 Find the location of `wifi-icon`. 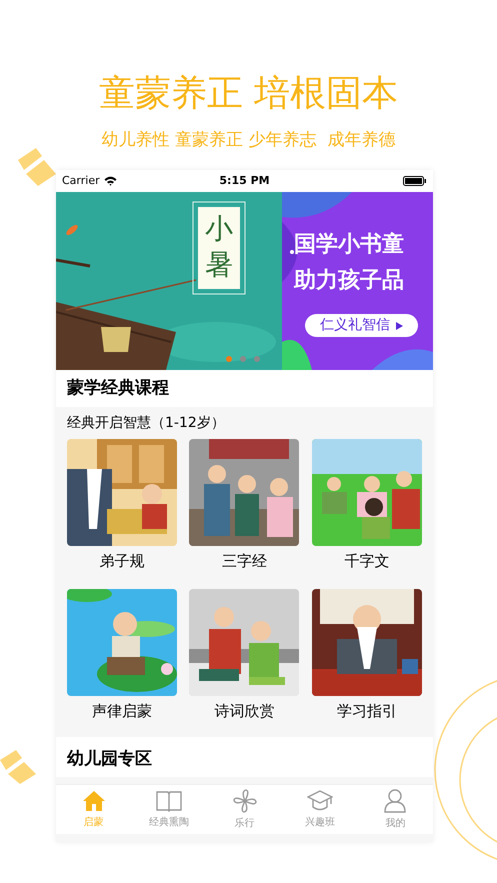

wifi-icon is located at coordinates (110, 181).